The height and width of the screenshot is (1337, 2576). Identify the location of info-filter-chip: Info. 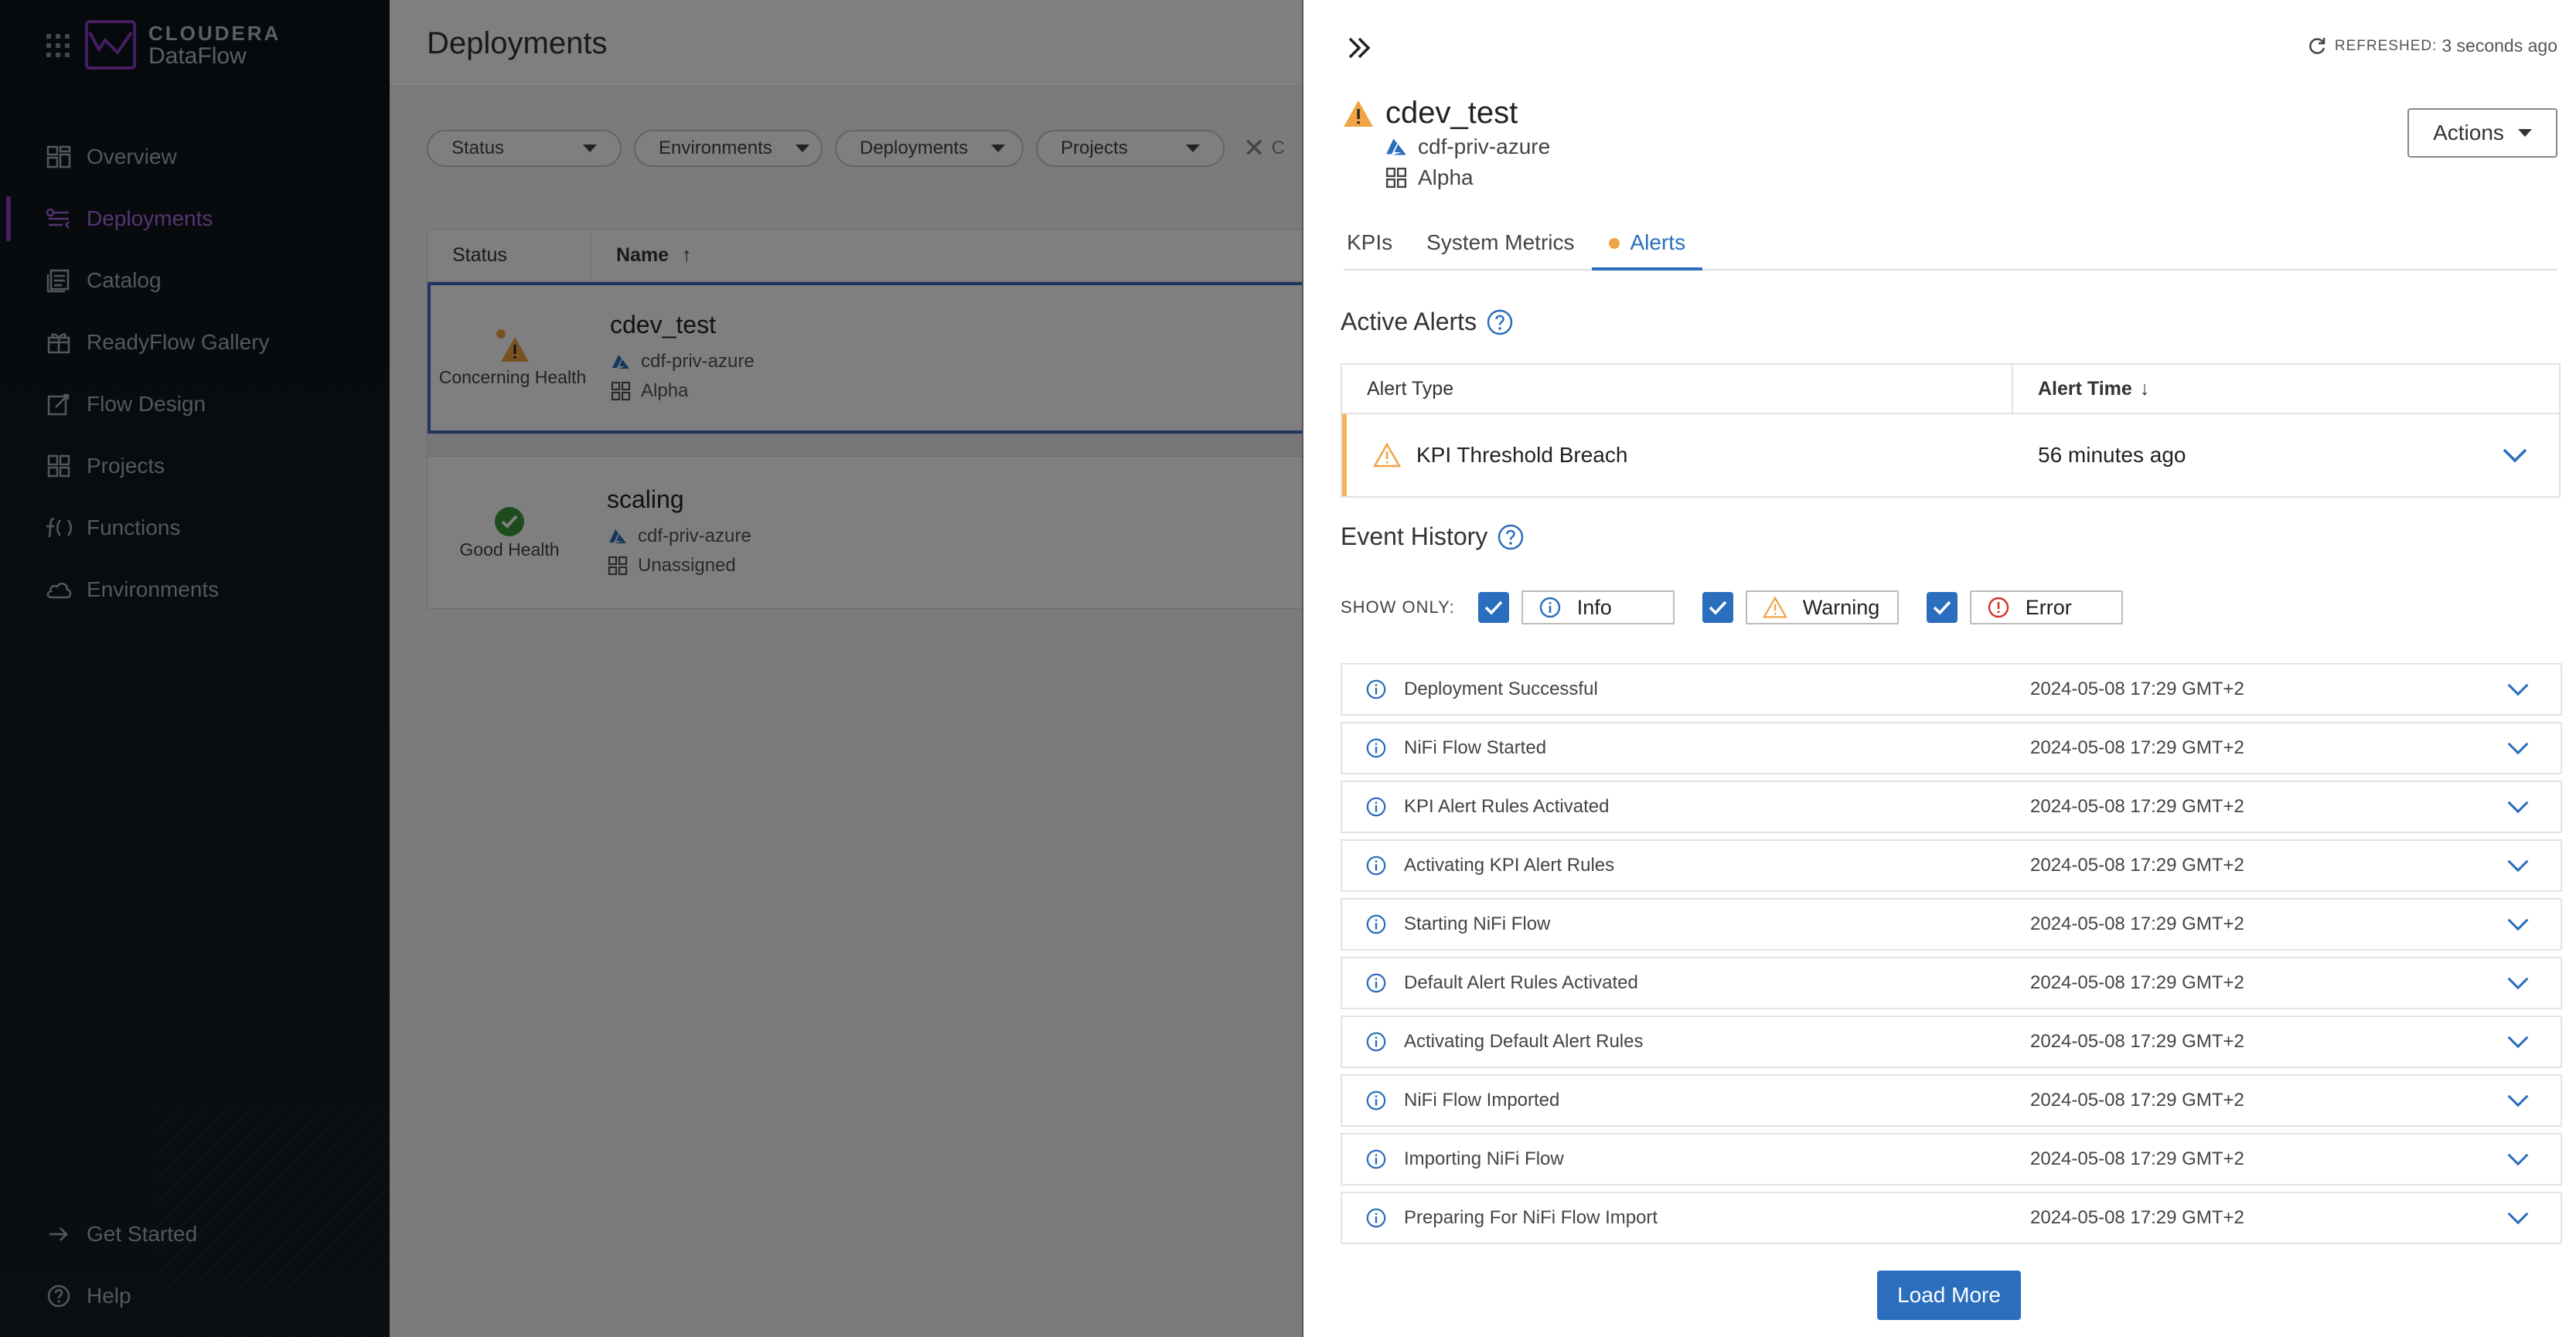
(1598, 607).